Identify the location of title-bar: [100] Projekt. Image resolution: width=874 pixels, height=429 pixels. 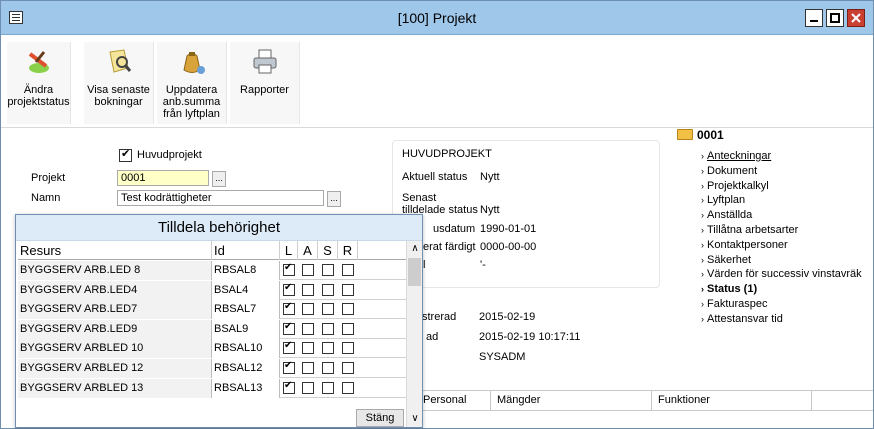
(437, 18).